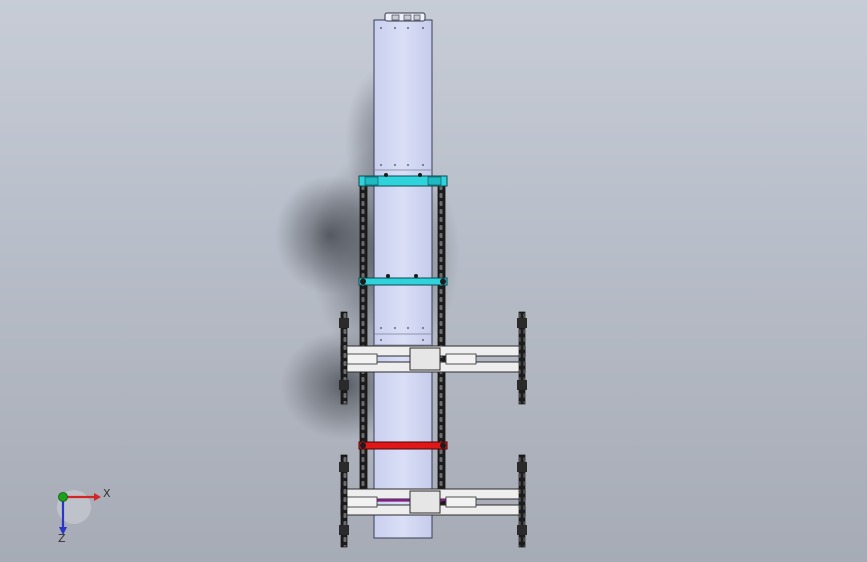  Describe the element at coordinates (97, 497) in the screenshot. I see `x-arrowhead-icon` at that location.